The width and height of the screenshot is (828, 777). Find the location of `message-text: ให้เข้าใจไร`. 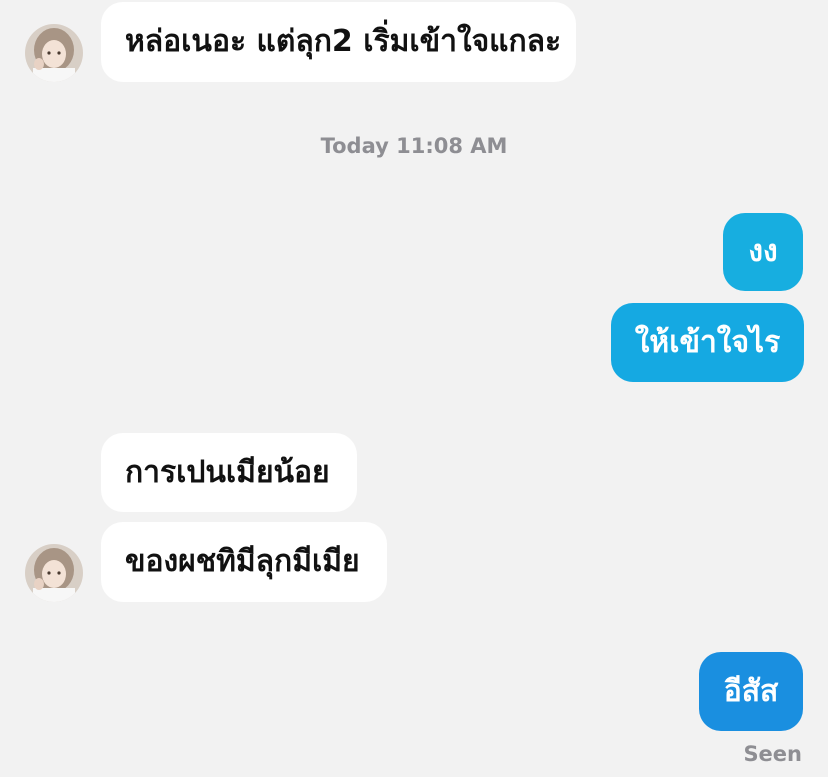

message-text: ให้เข้าใจไร is located at coordinates (707, 342).